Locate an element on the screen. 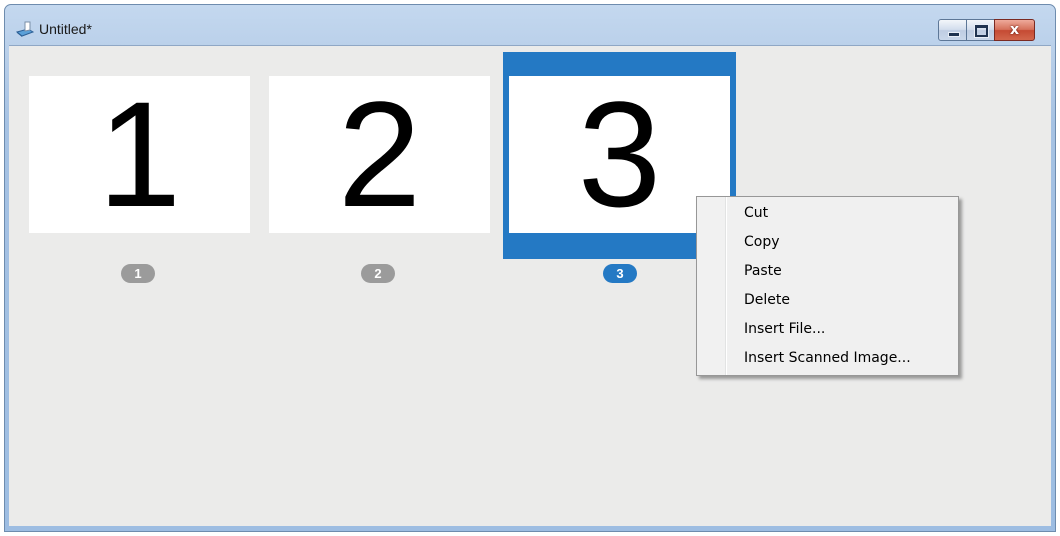 This screenshot has height=536, width=1060. title-bar: Untitled* x is located at coordinates (530, 25).